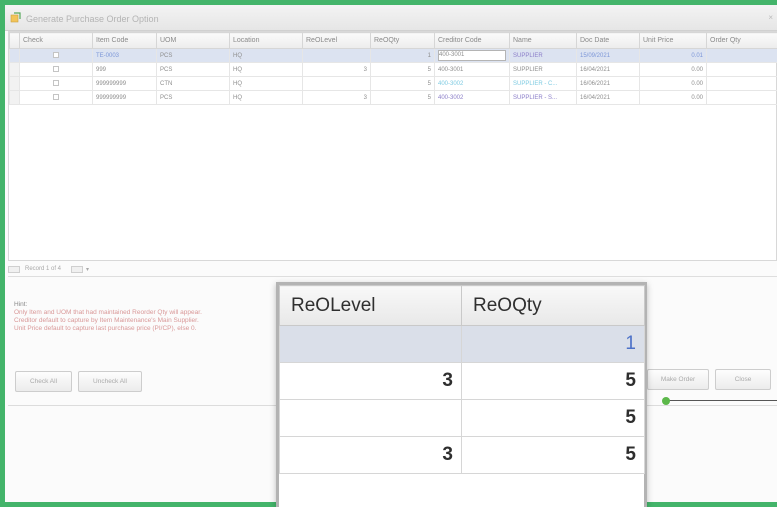 This screenshot has width=777, height=507. I want to click on column-header-unit-price: Unit Price, so click(673, 40).